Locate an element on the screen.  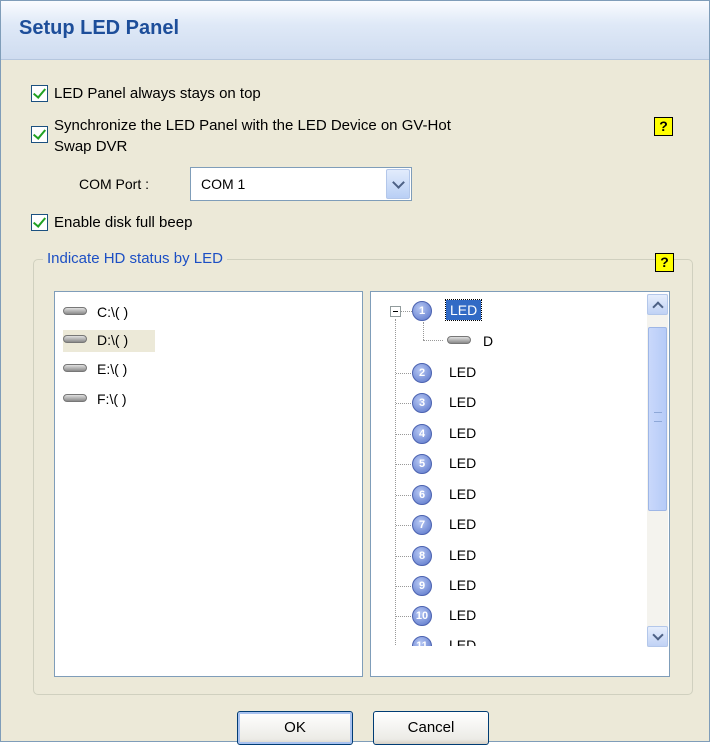
com-port-label: COM Port : is located at coordinates (114, 184).